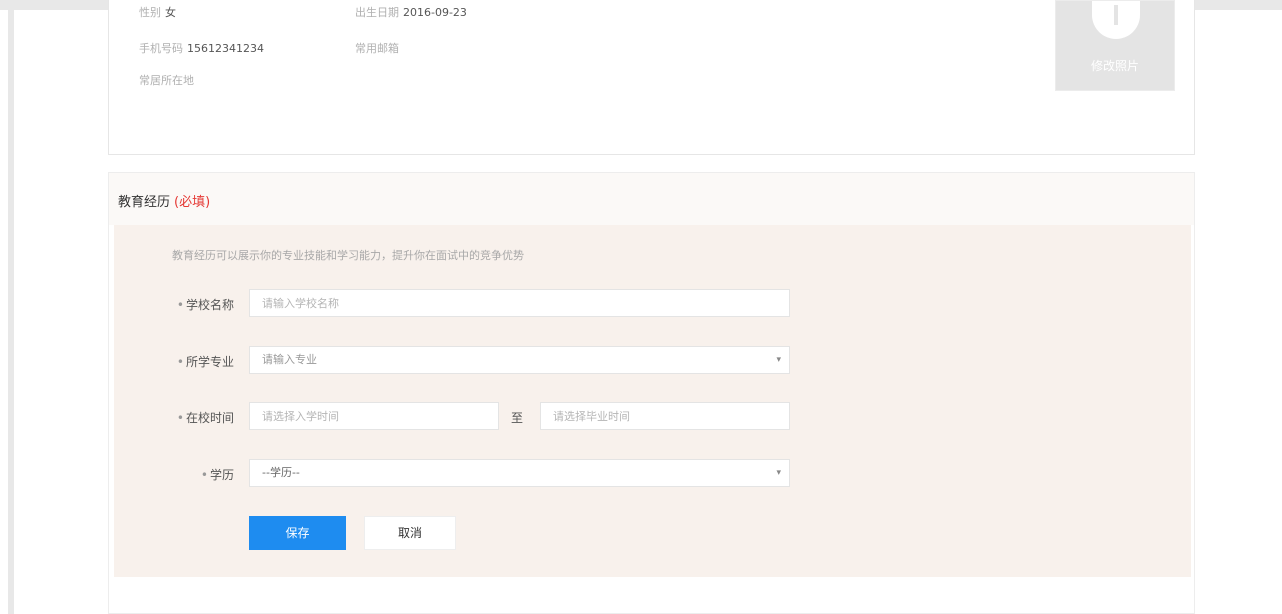  What do you see at coordinates (170, 12) in the screenshot?
I see `gender-value: 女` at bounding box center [170, 12].